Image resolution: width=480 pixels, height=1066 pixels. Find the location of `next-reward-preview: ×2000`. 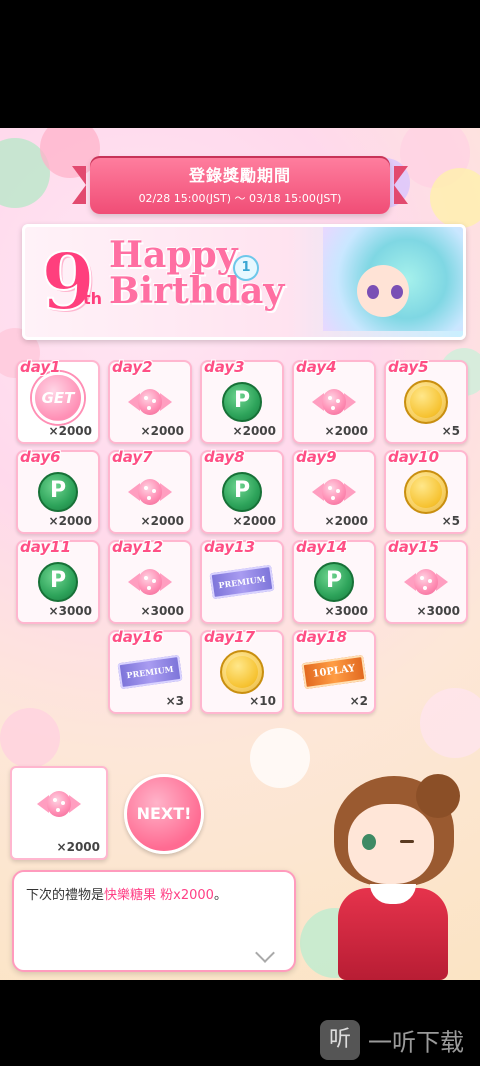

next-reward-preview: ×2000 is located at coordinates (59, 813).